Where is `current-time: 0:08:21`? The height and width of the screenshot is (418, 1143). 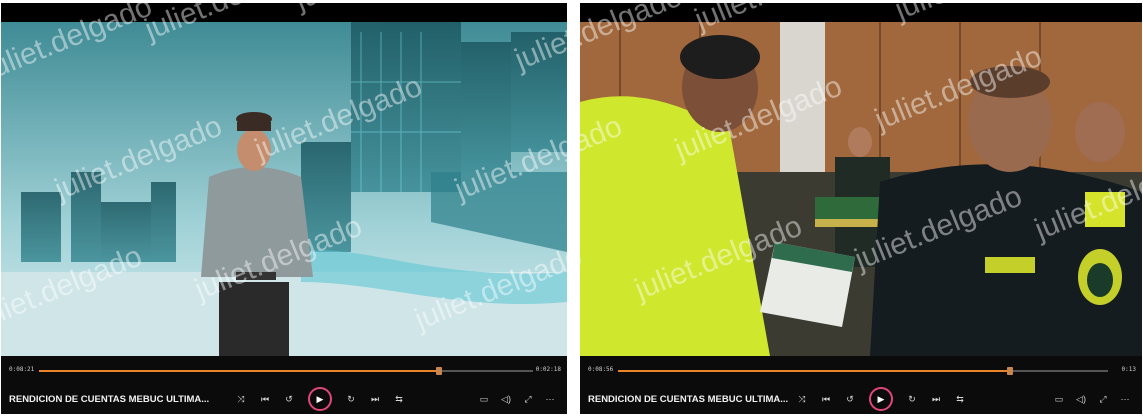
current-time: 0:08:21 is located at coordinates (22, 369).